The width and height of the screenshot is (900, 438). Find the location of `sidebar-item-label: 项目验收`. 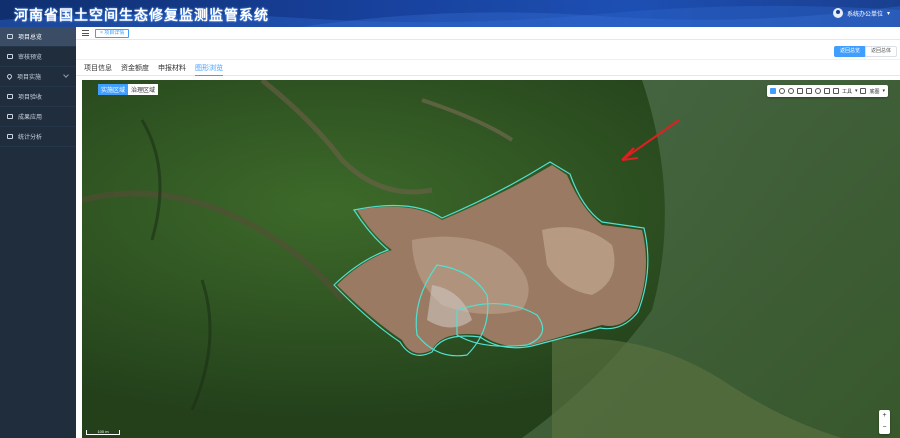

sidebar-item-label: 项目验收 is located at coordinates (30, 98).